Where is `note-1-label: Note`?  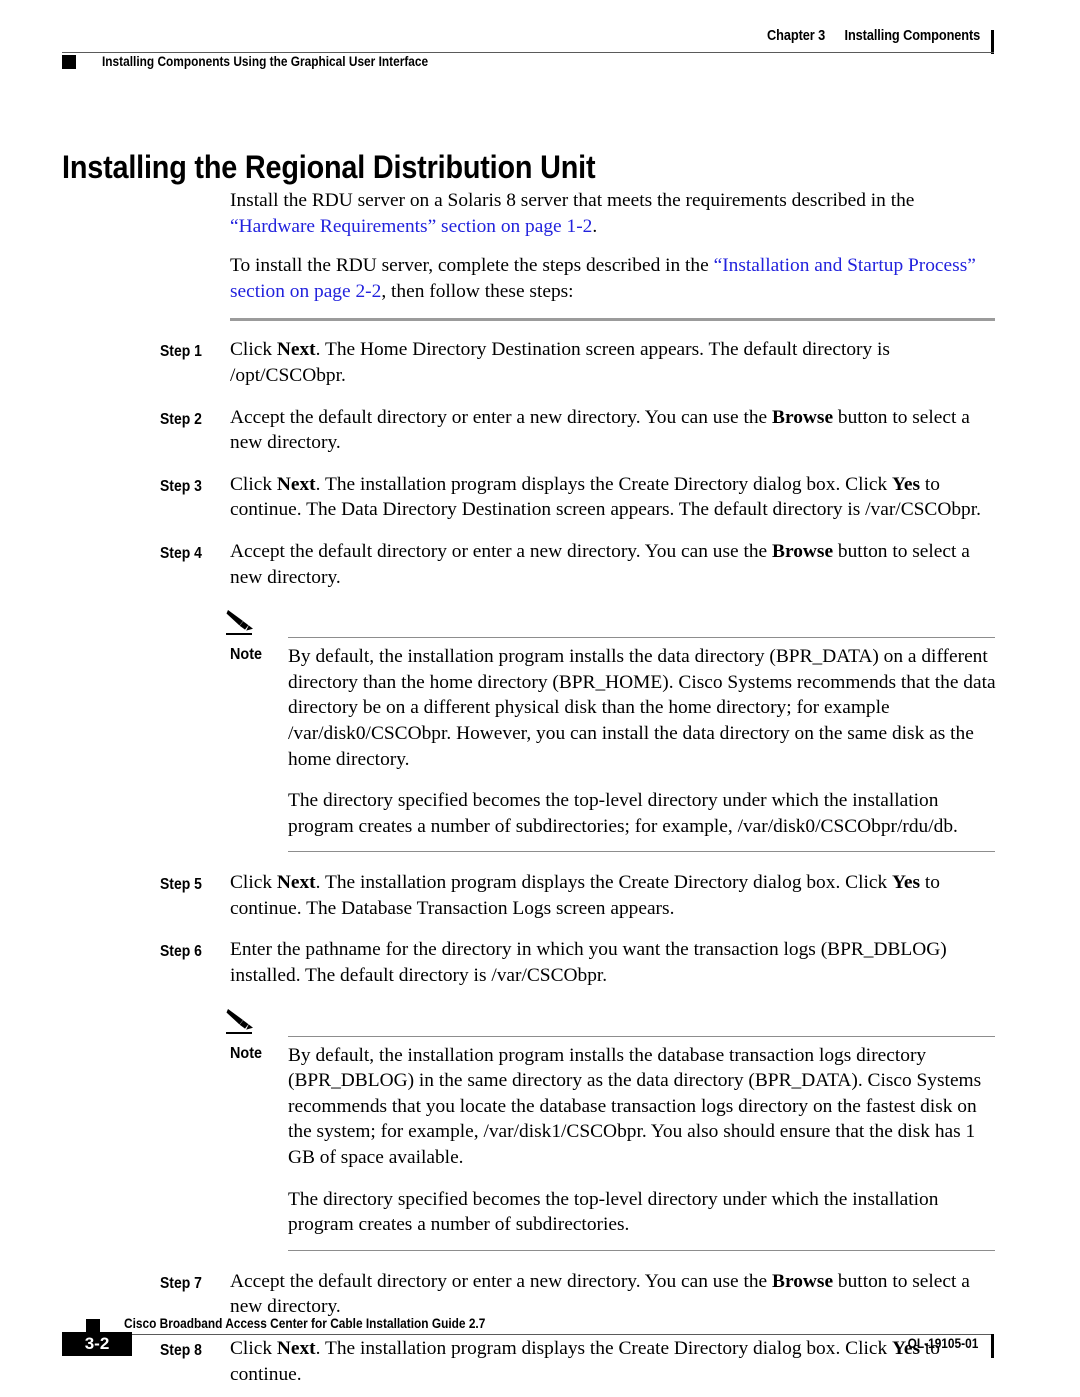
note-1-label: Note is located at coordinates (246, 655).